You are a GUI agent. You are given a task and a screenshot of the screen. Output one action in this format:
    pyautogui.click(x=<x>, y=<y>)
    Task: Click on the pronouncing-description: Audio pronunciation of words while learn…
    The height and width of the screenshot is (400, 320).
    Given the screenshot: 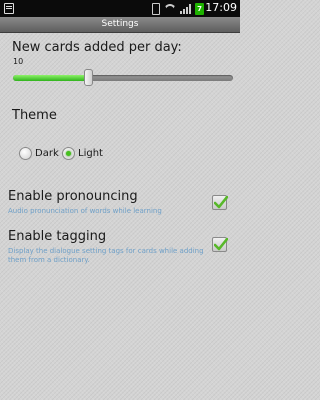 What is the action you would take?
    pyautogui.click(x=85, y=211)
    